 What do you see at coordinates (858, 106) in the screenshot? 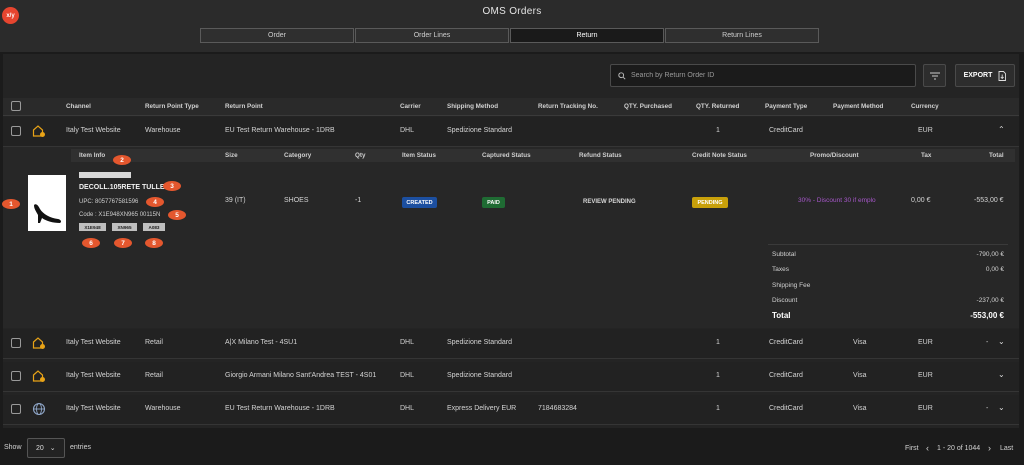
I see `col-payment-method: Payment Method` at bounding box center [858, 106].